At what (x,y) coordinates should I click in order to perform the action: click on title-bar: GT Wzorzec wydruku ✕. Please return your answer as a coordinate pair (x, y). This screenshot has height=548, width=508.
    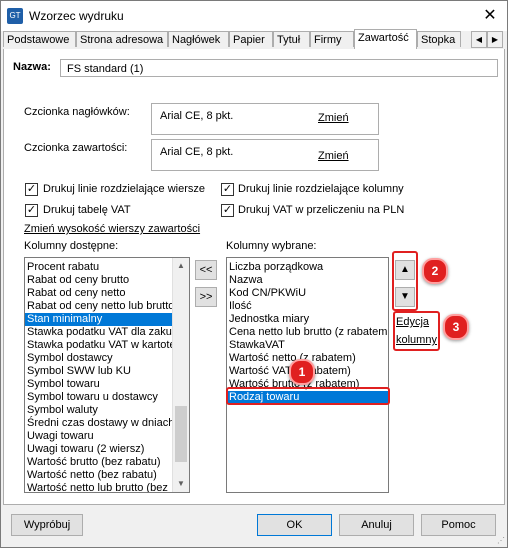
    Looking at the image, I should click on (254, 16).